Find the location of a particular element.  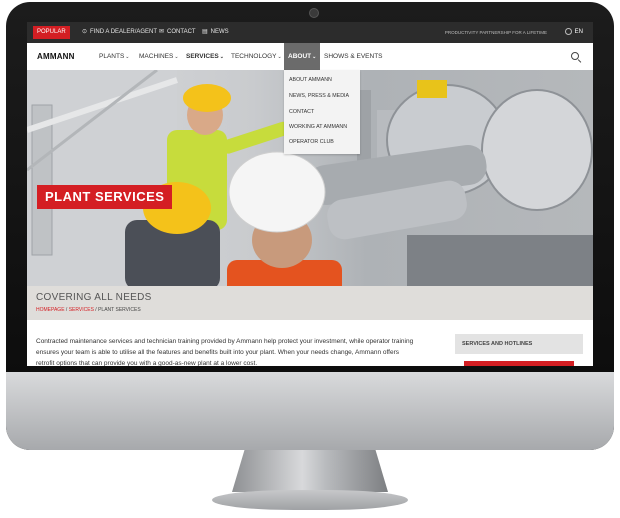

nav-shows-events-label: SHOWS & EVENTS is located at coordinates (353, 56).